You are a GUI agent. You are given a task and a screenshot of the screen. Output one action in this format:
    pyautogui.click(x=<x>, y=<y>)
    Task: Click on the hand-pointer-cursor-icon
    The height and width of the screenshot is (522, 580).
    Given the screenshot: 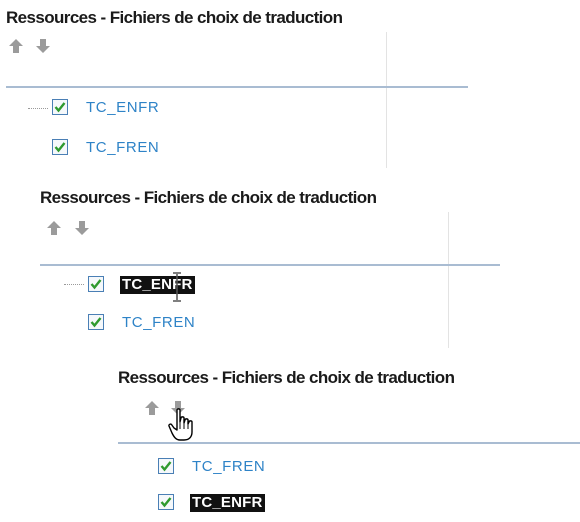 What is the action you would take?
    pyautogui.click(x=183, y=427)
    